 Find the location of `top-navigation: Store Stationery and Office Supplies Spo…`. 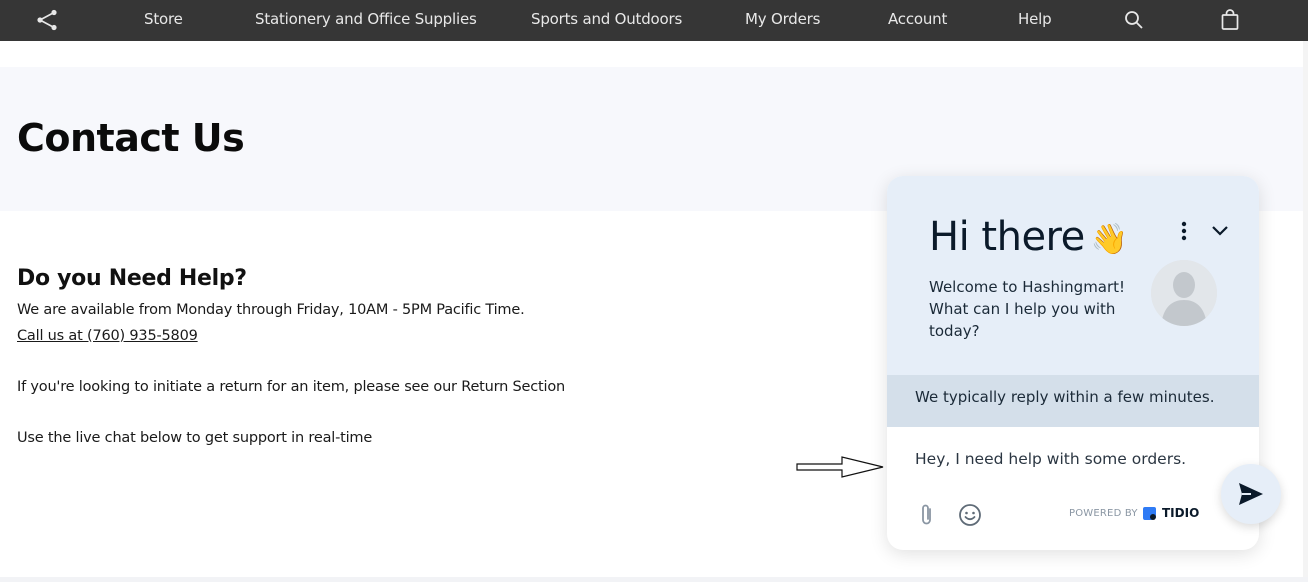

top-navigation: Store Stationery and Office Supplies Spo… is located at coordinates (654, 20).